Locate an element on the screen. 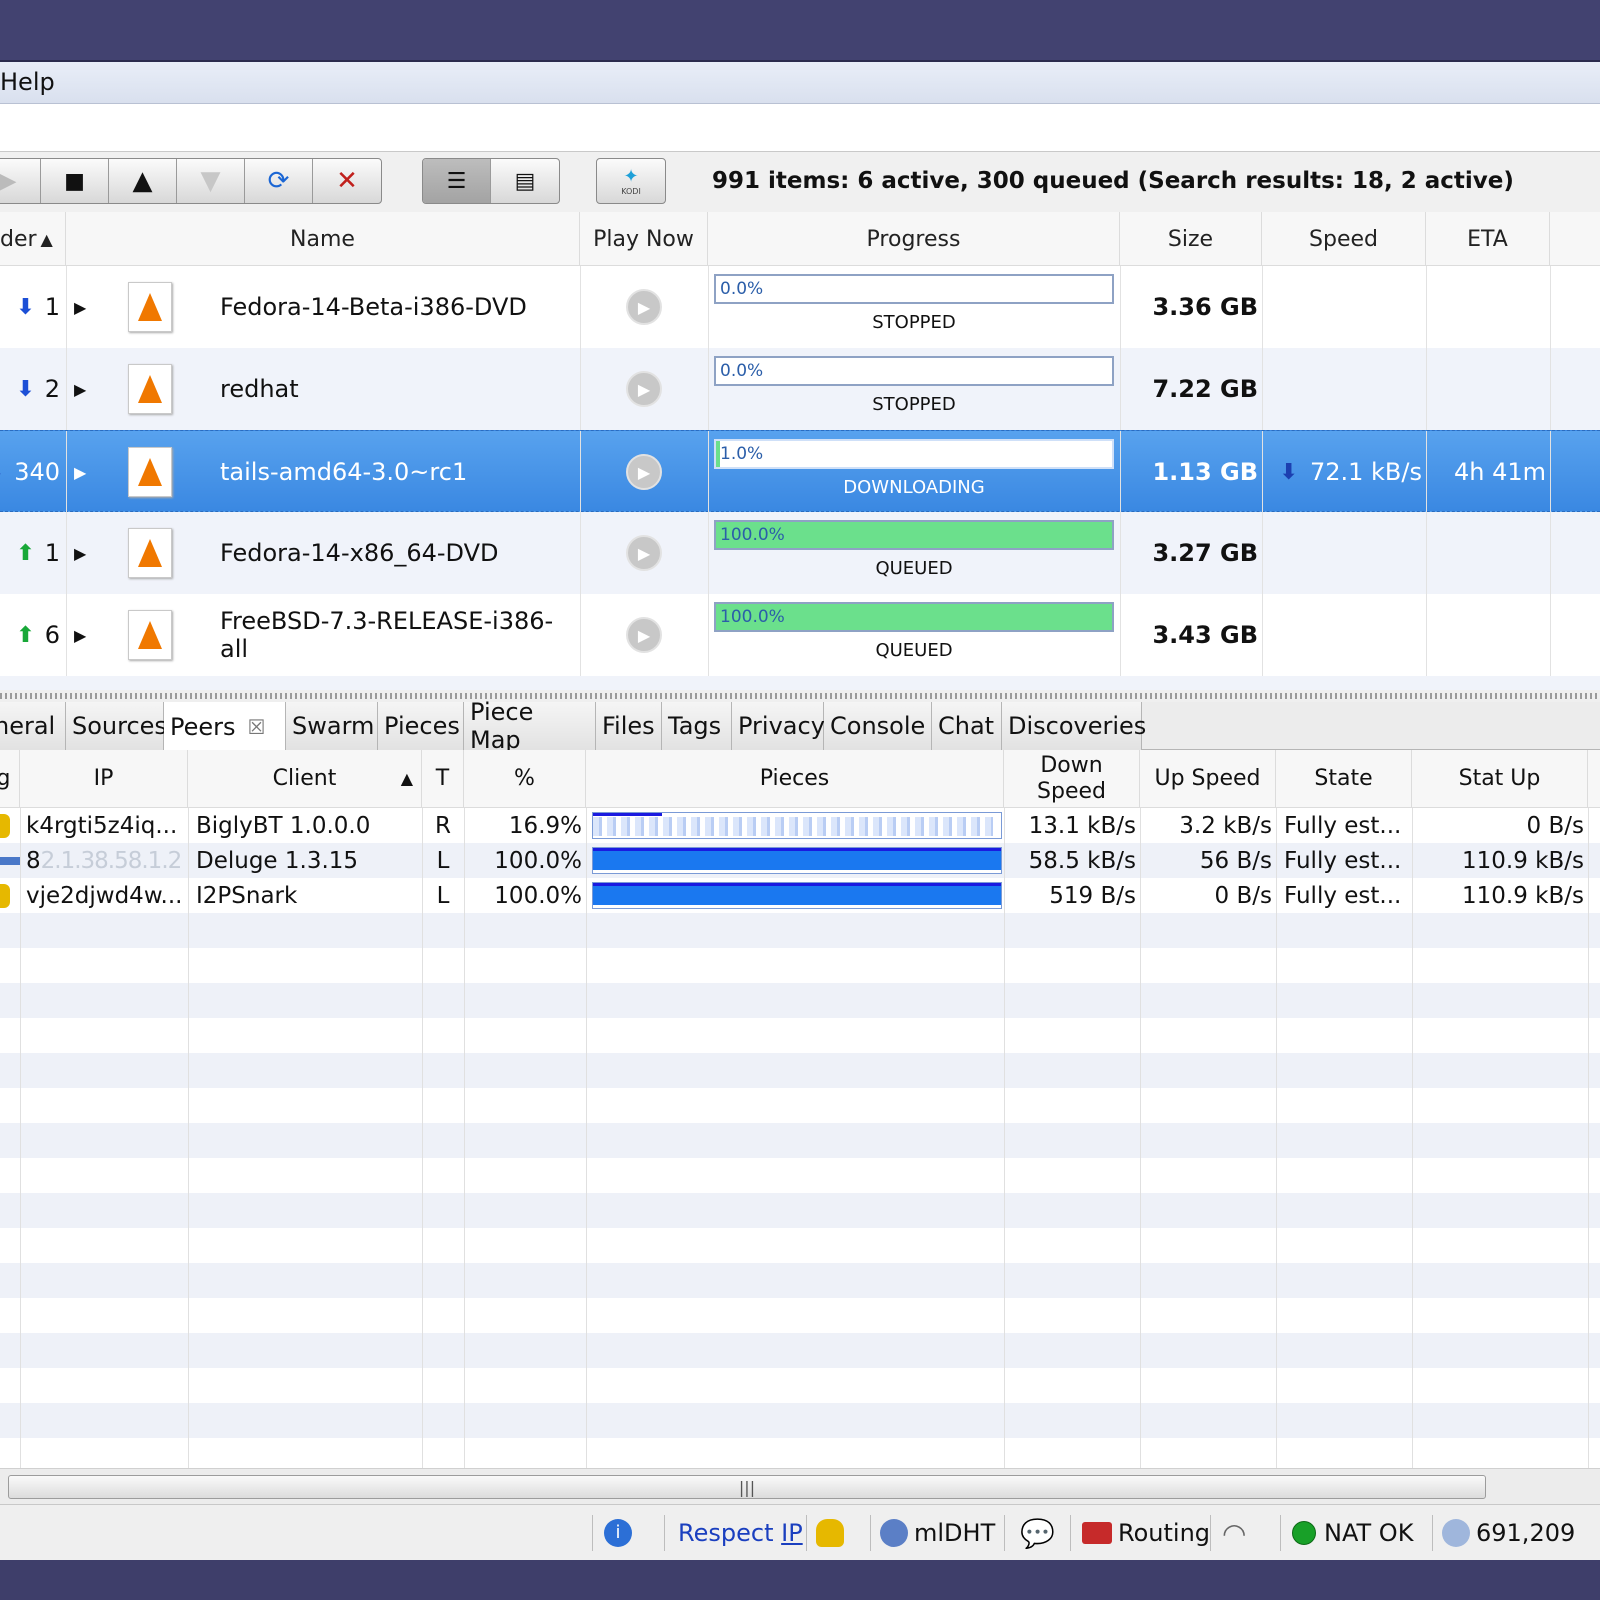 Image resolution: width=1600 pixels, height=1600 pixels. col-state: State is located at coordinates (1344, 779).